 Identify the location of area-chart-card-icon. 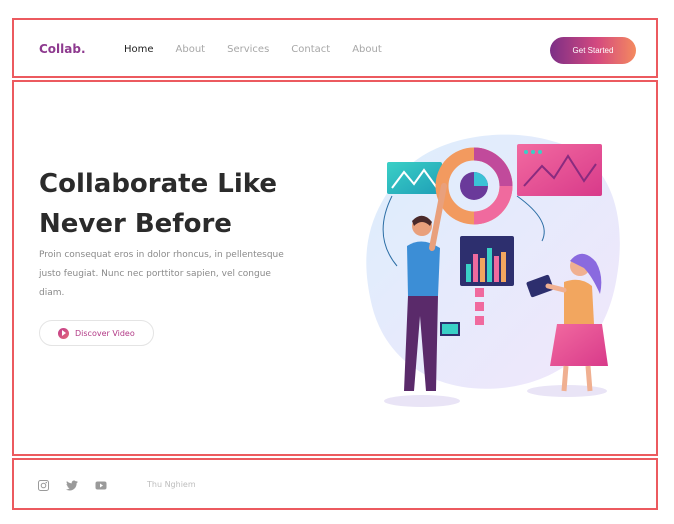
(559, 170).